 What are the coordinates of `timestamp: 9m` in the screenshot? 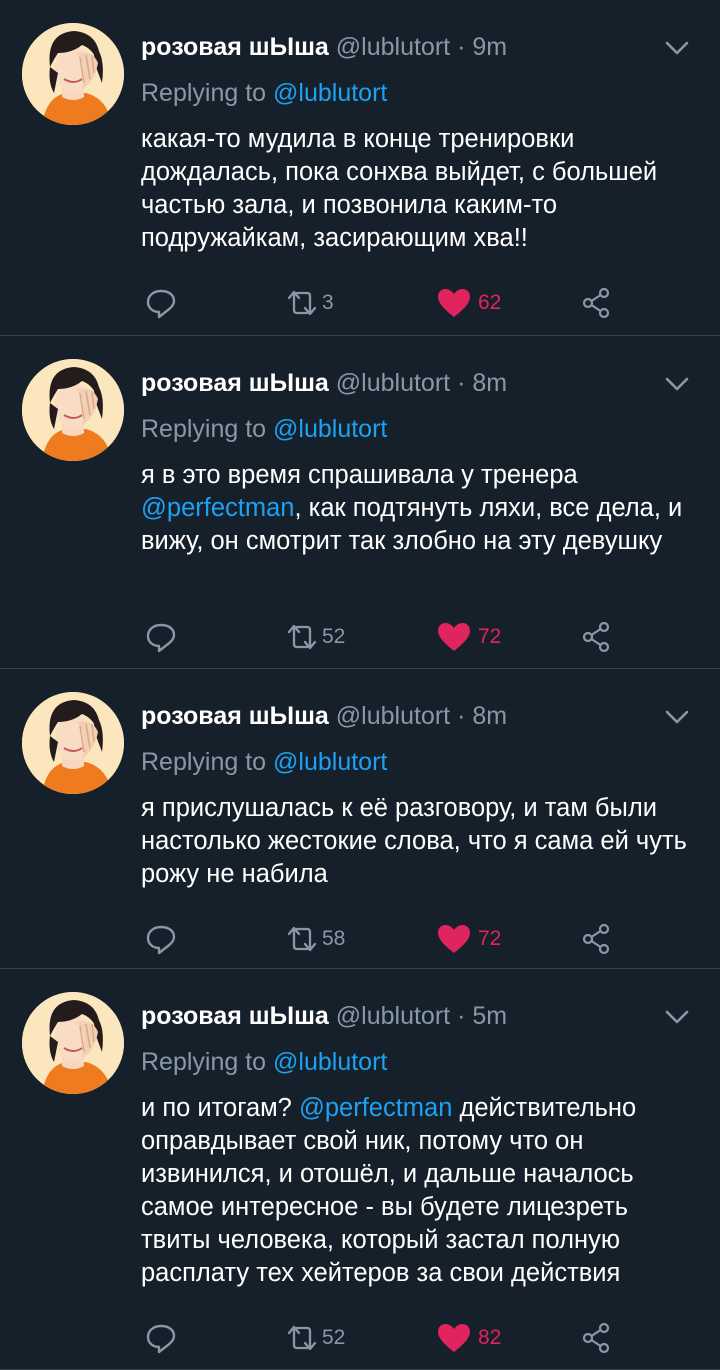 It's located at (489, 47).